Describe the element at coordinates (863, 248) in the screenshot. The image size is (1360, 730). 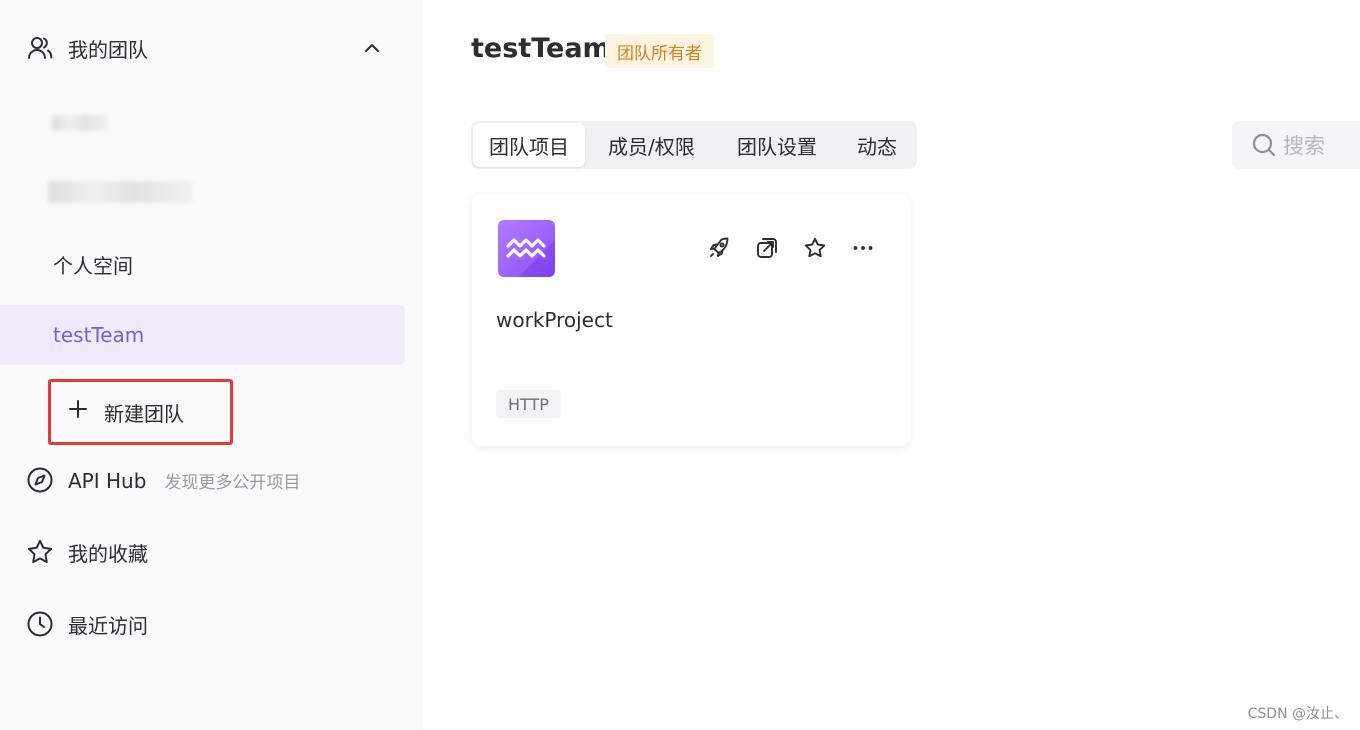
I see `more-icon` at that location.